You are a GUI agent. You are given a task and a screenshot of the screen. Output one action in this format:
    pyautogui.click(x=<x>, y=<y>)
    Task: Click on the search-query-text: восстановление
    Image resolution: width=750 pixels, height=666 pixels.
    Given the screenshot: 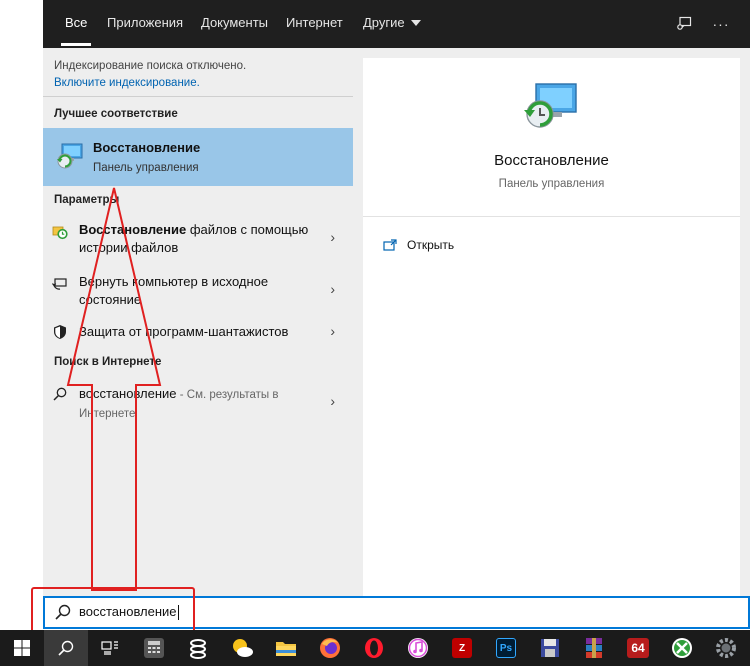 What is the action you would take?
    pyautogui.click(x=128, y=611)
    